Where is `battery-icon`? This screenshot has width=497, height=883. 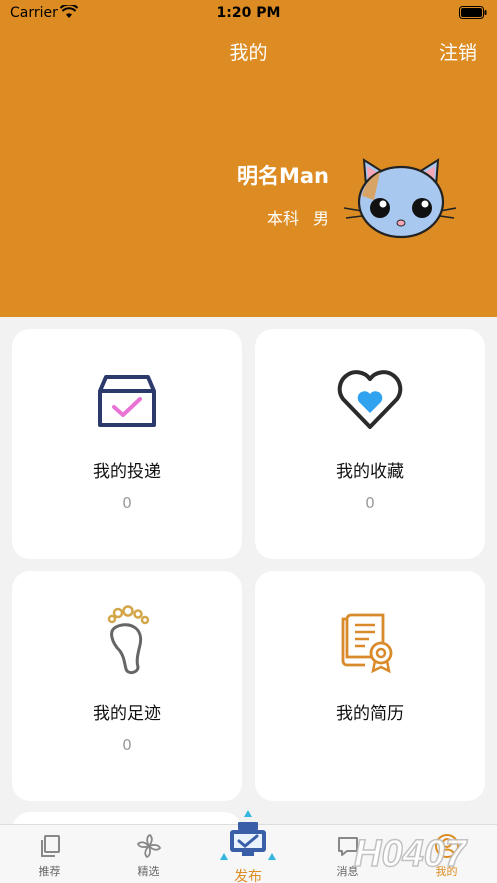
battery-icon is located at coordinates (473, 12).